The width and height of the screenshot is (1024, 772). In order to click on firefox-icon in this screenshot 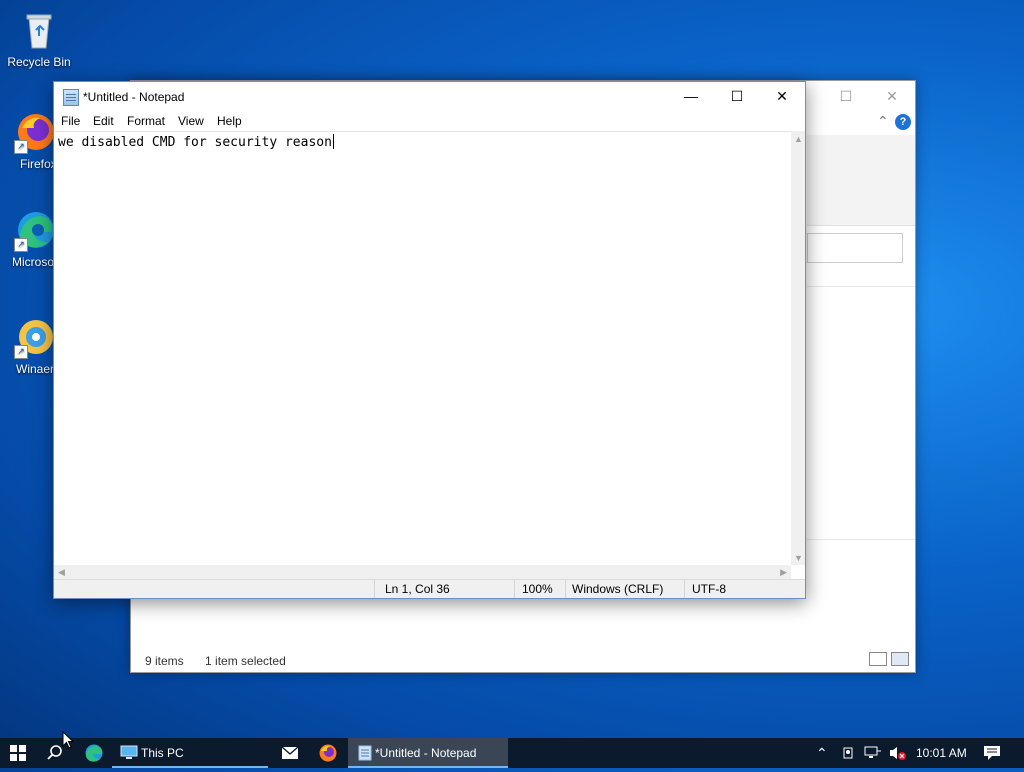, I will do `click(328, 753)`.